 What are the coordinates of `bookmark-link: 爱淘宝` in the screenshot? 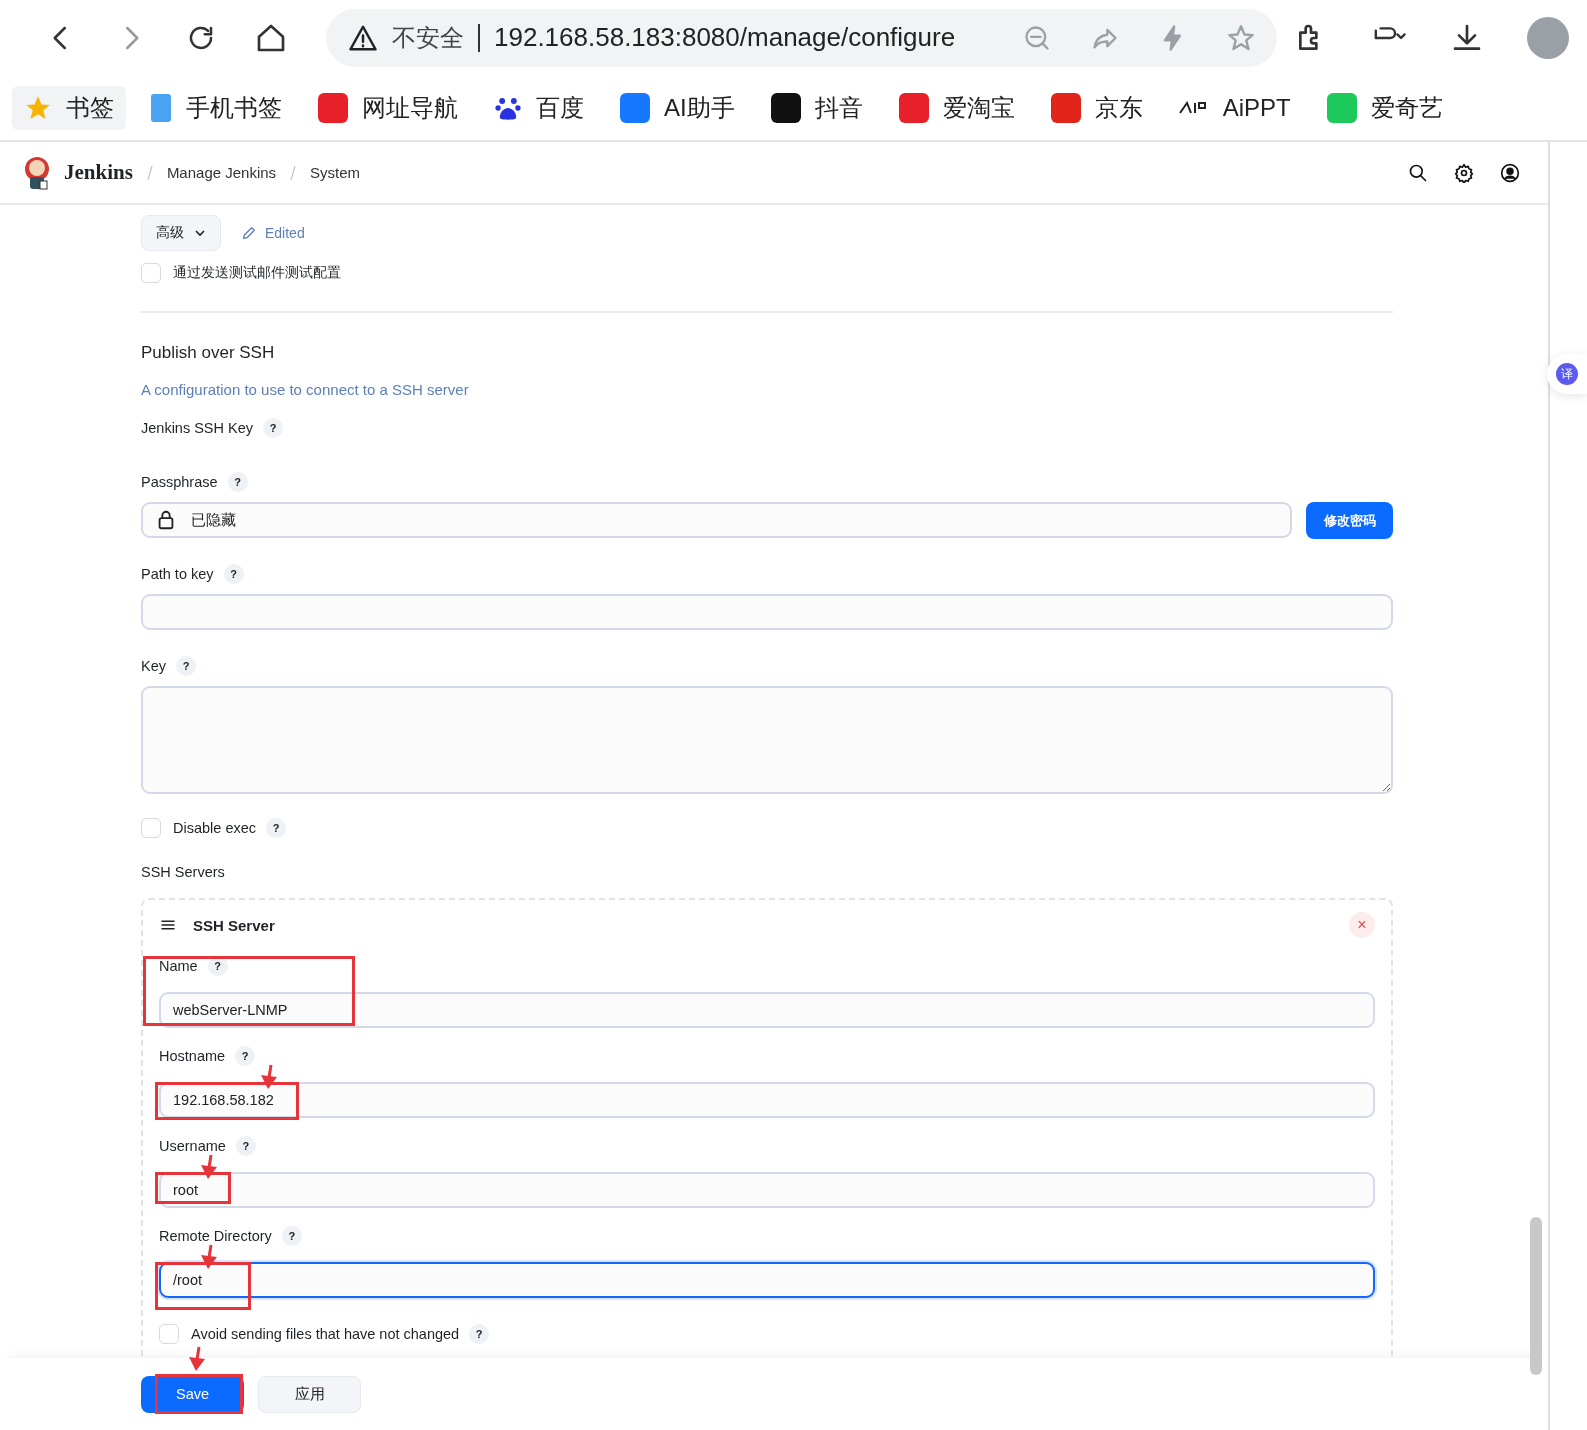 It's located at (978, 107).